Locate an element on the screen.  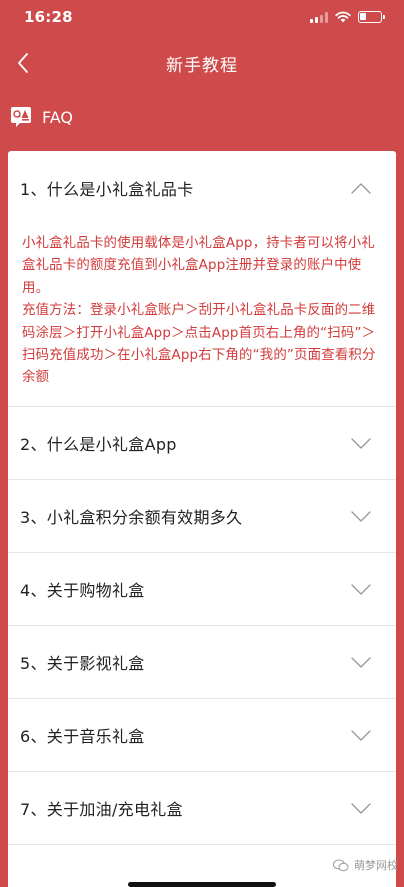
wifi-icon is located at coordinates (343, 17).